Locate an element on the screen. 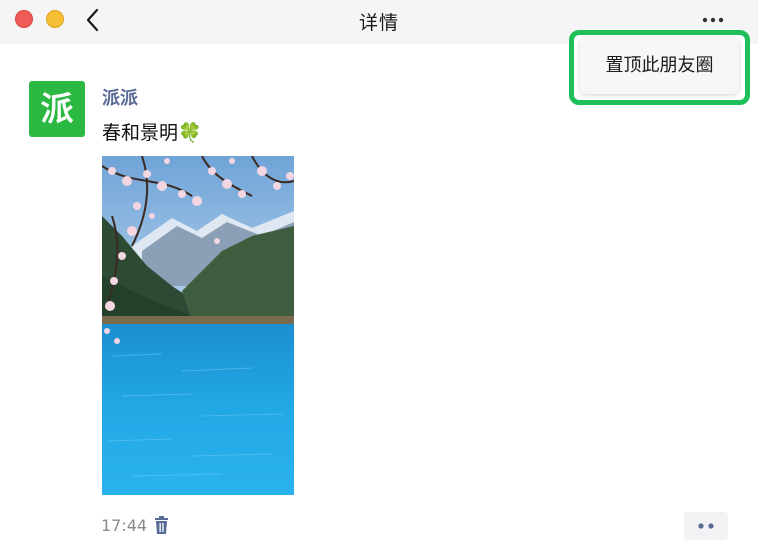  like-comment-button is located at coordinates (706, 526).